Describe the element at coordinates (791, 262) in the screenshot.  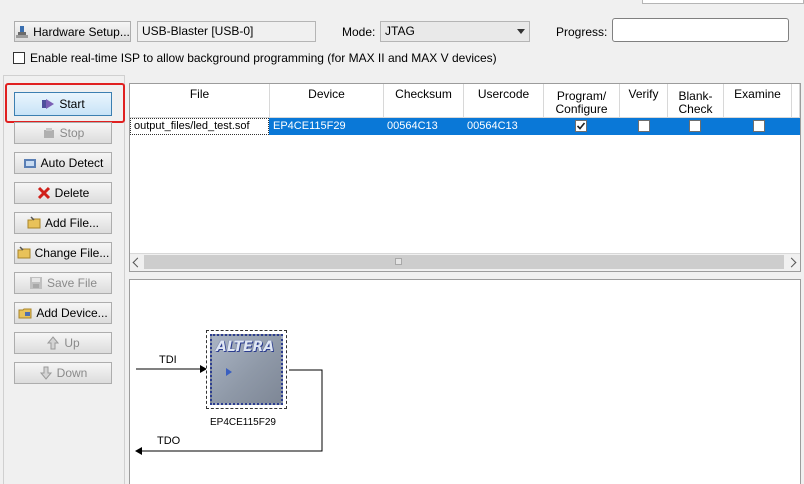
I see `chevron-right-icon` at that location.